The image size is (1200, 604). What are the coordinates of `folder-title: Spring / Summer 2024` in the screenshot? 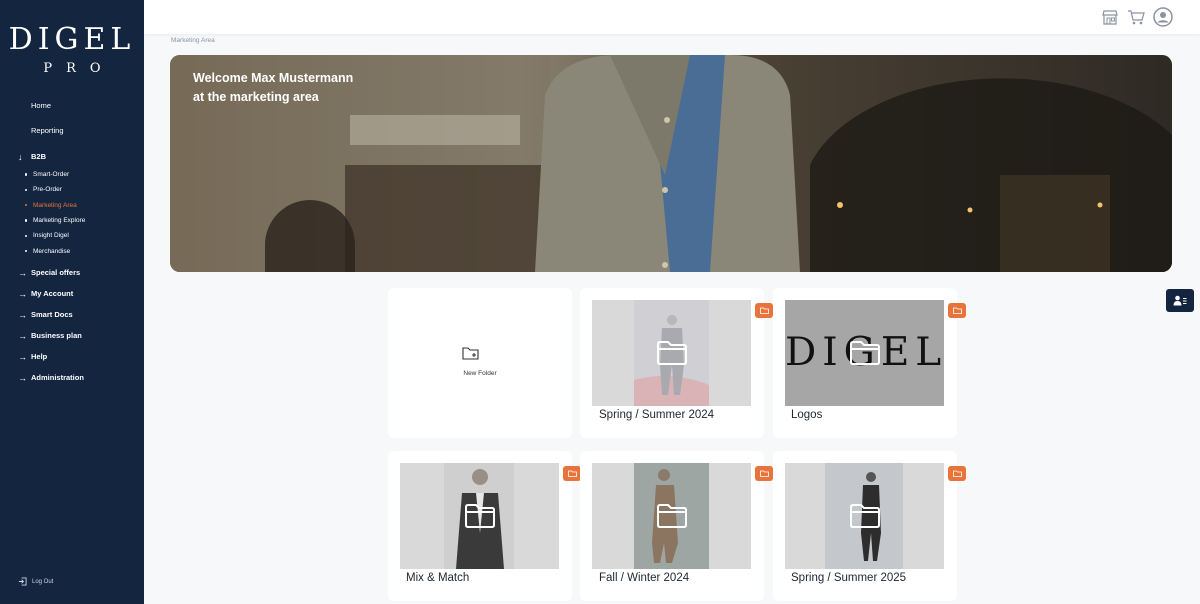 It's located at (657, 415).